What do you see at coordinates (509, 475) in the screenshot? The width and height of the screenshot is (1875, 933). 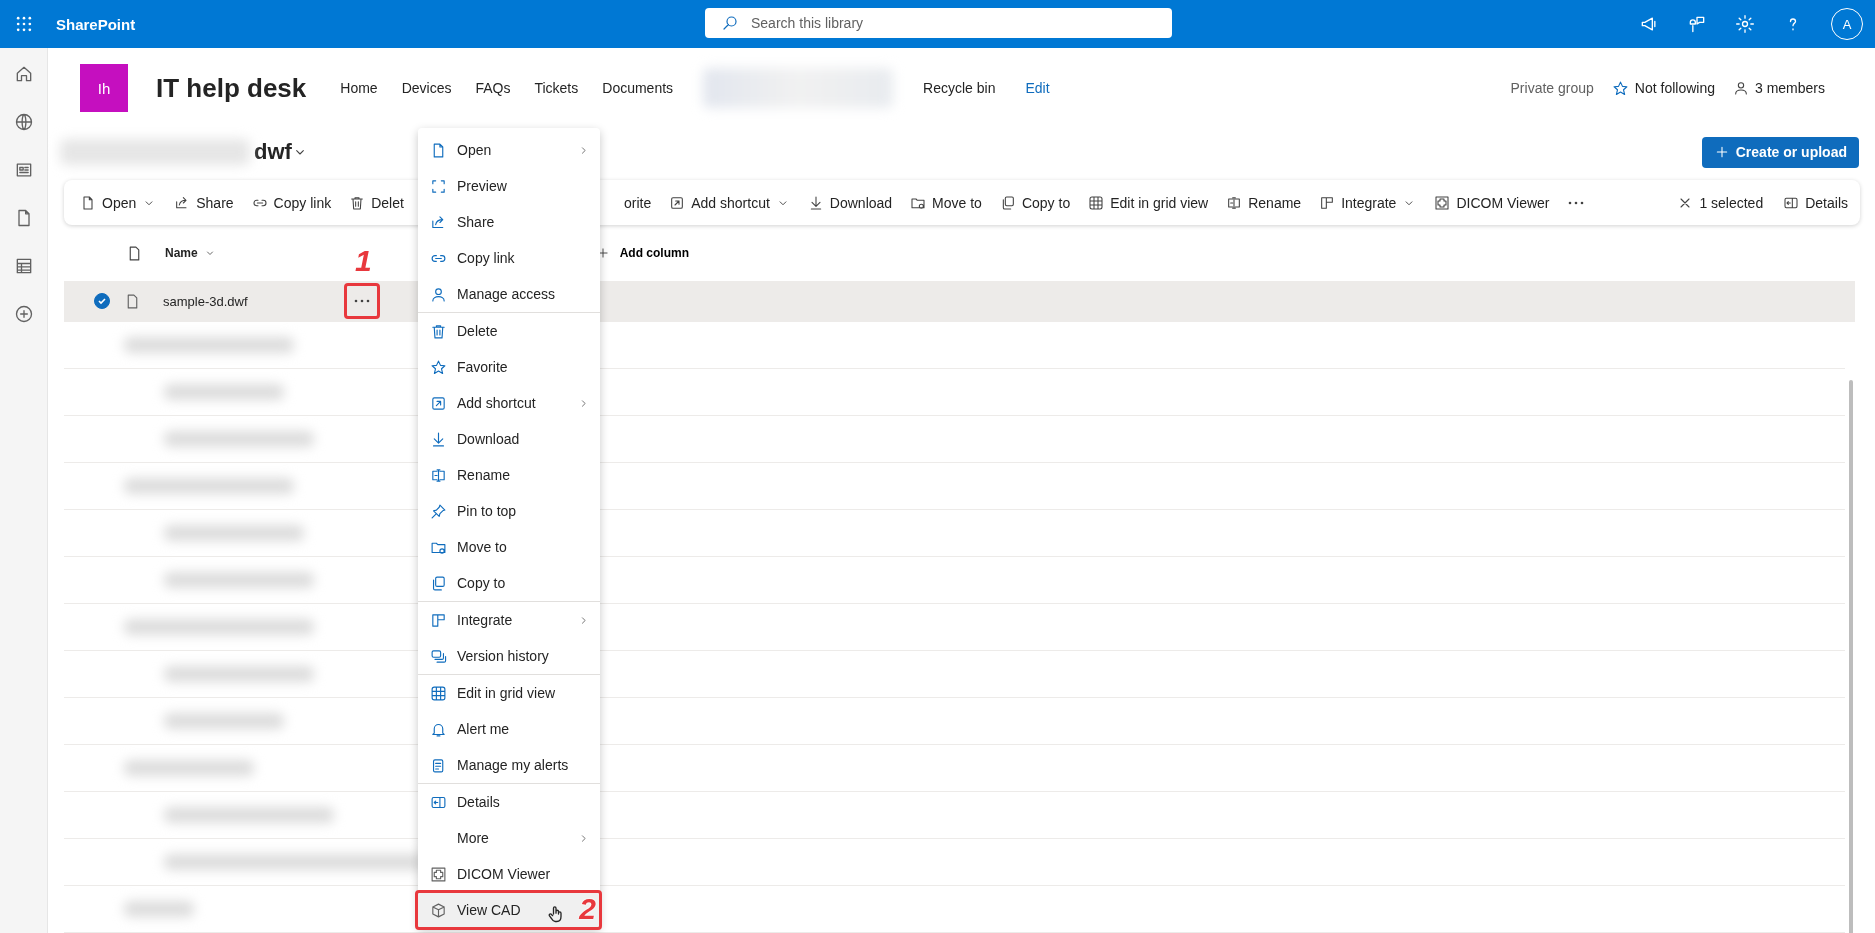 I see `menu-item: Rename` at bounding box center [509, 475].